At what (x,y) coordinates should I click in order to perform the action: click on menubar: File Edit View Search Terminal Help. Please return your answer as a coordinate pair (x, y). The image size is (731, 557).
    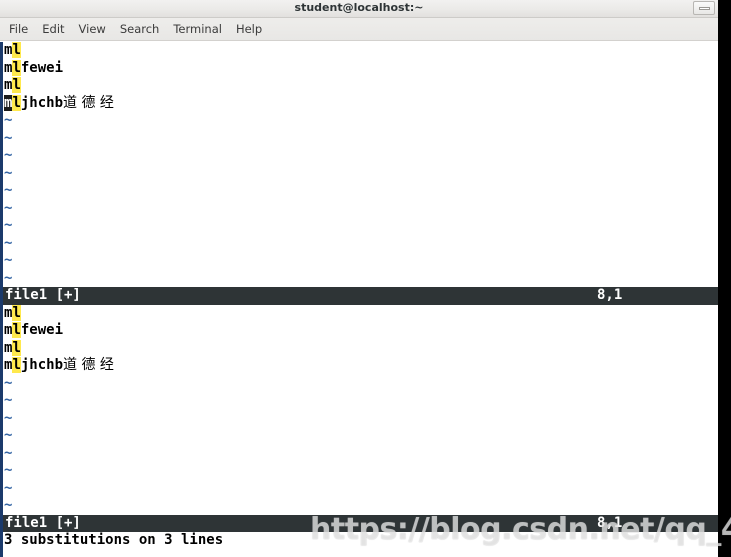
    Looking at the image, I should click on (359, 29).